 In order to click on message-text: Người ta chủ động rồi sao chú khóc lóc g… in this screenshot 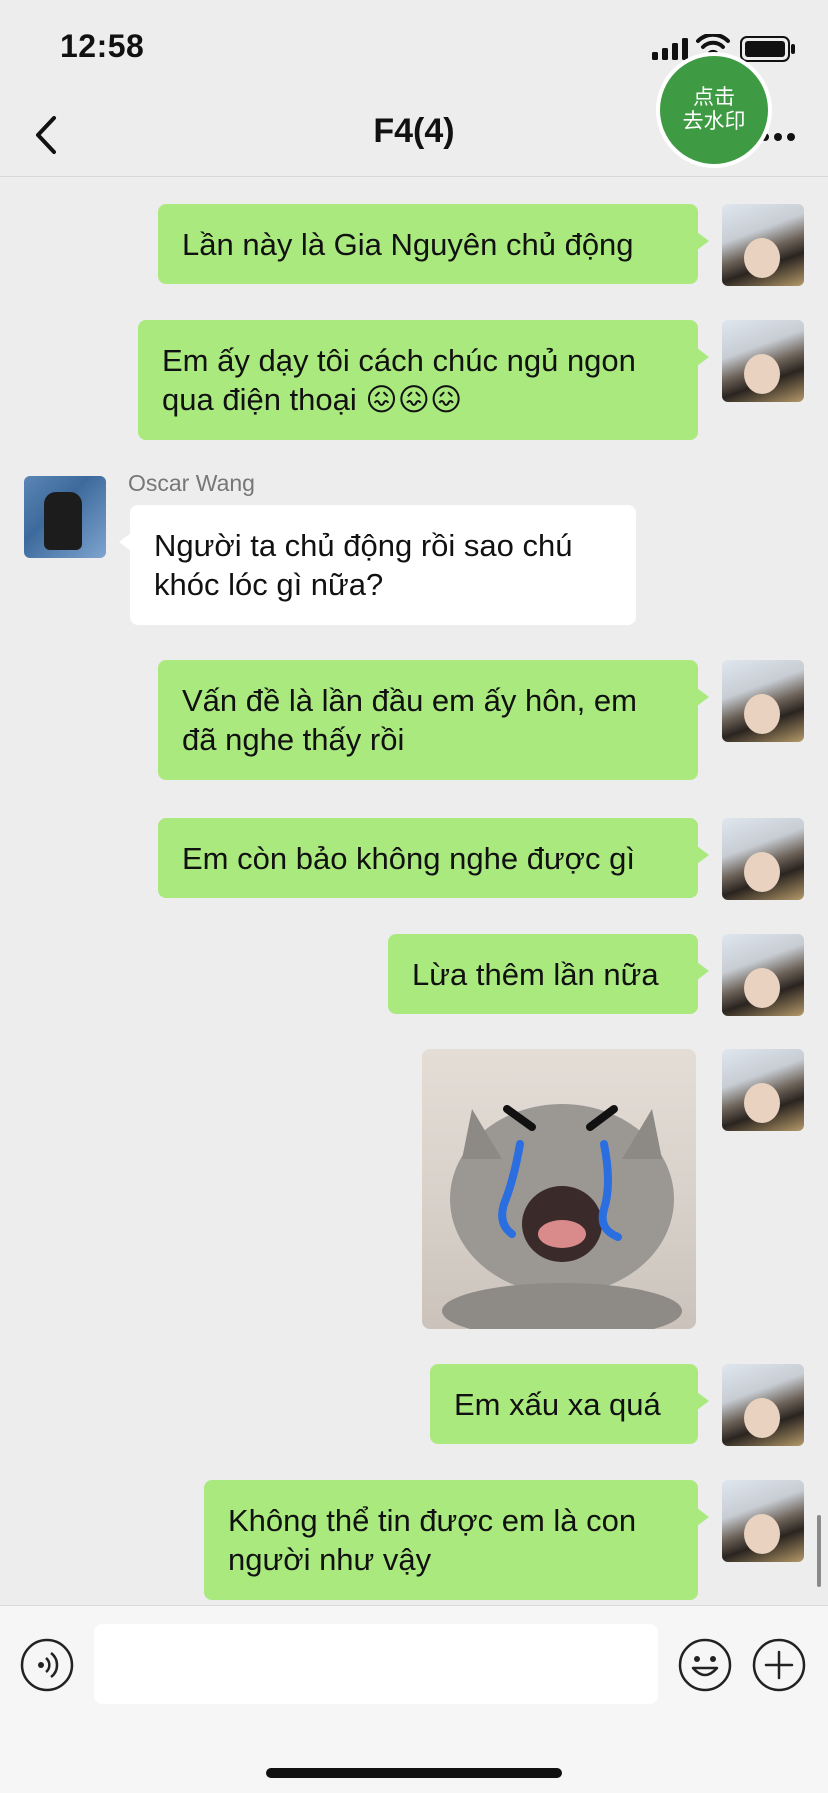, I will do `click(363, 565)`.